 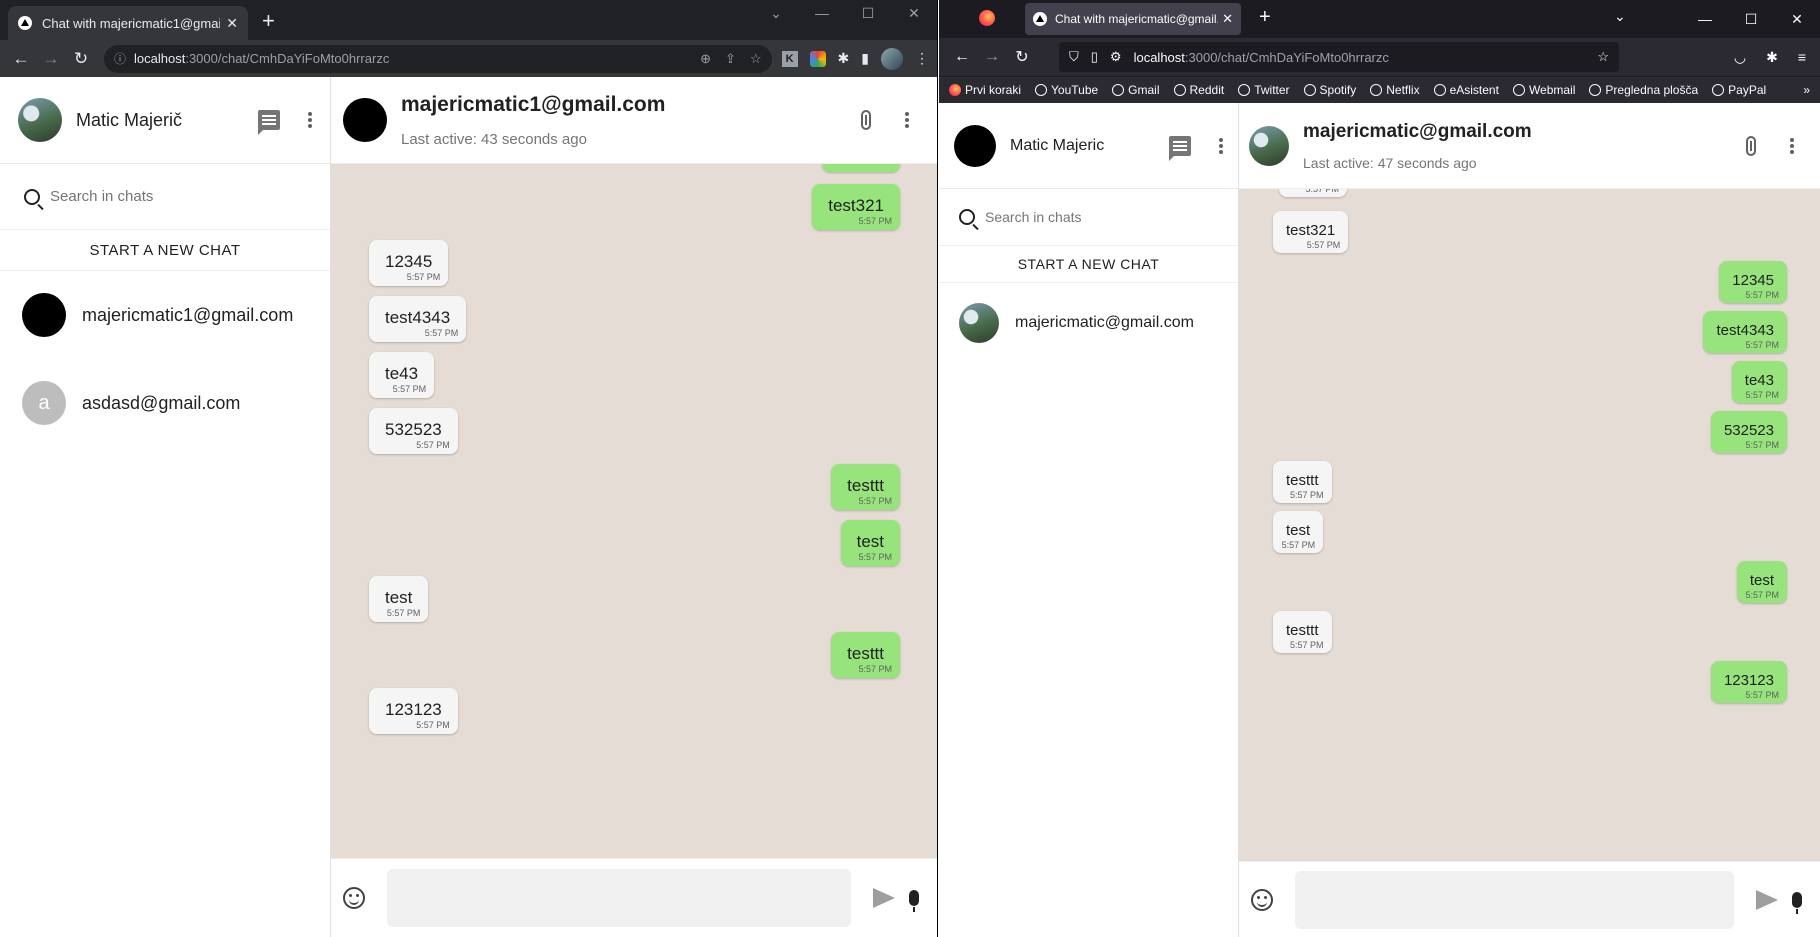 What do you see at coordinates (1144, 90) in the screenshot?
I see `bookmark-label: Gmail` at bounding box center [1144, 90].